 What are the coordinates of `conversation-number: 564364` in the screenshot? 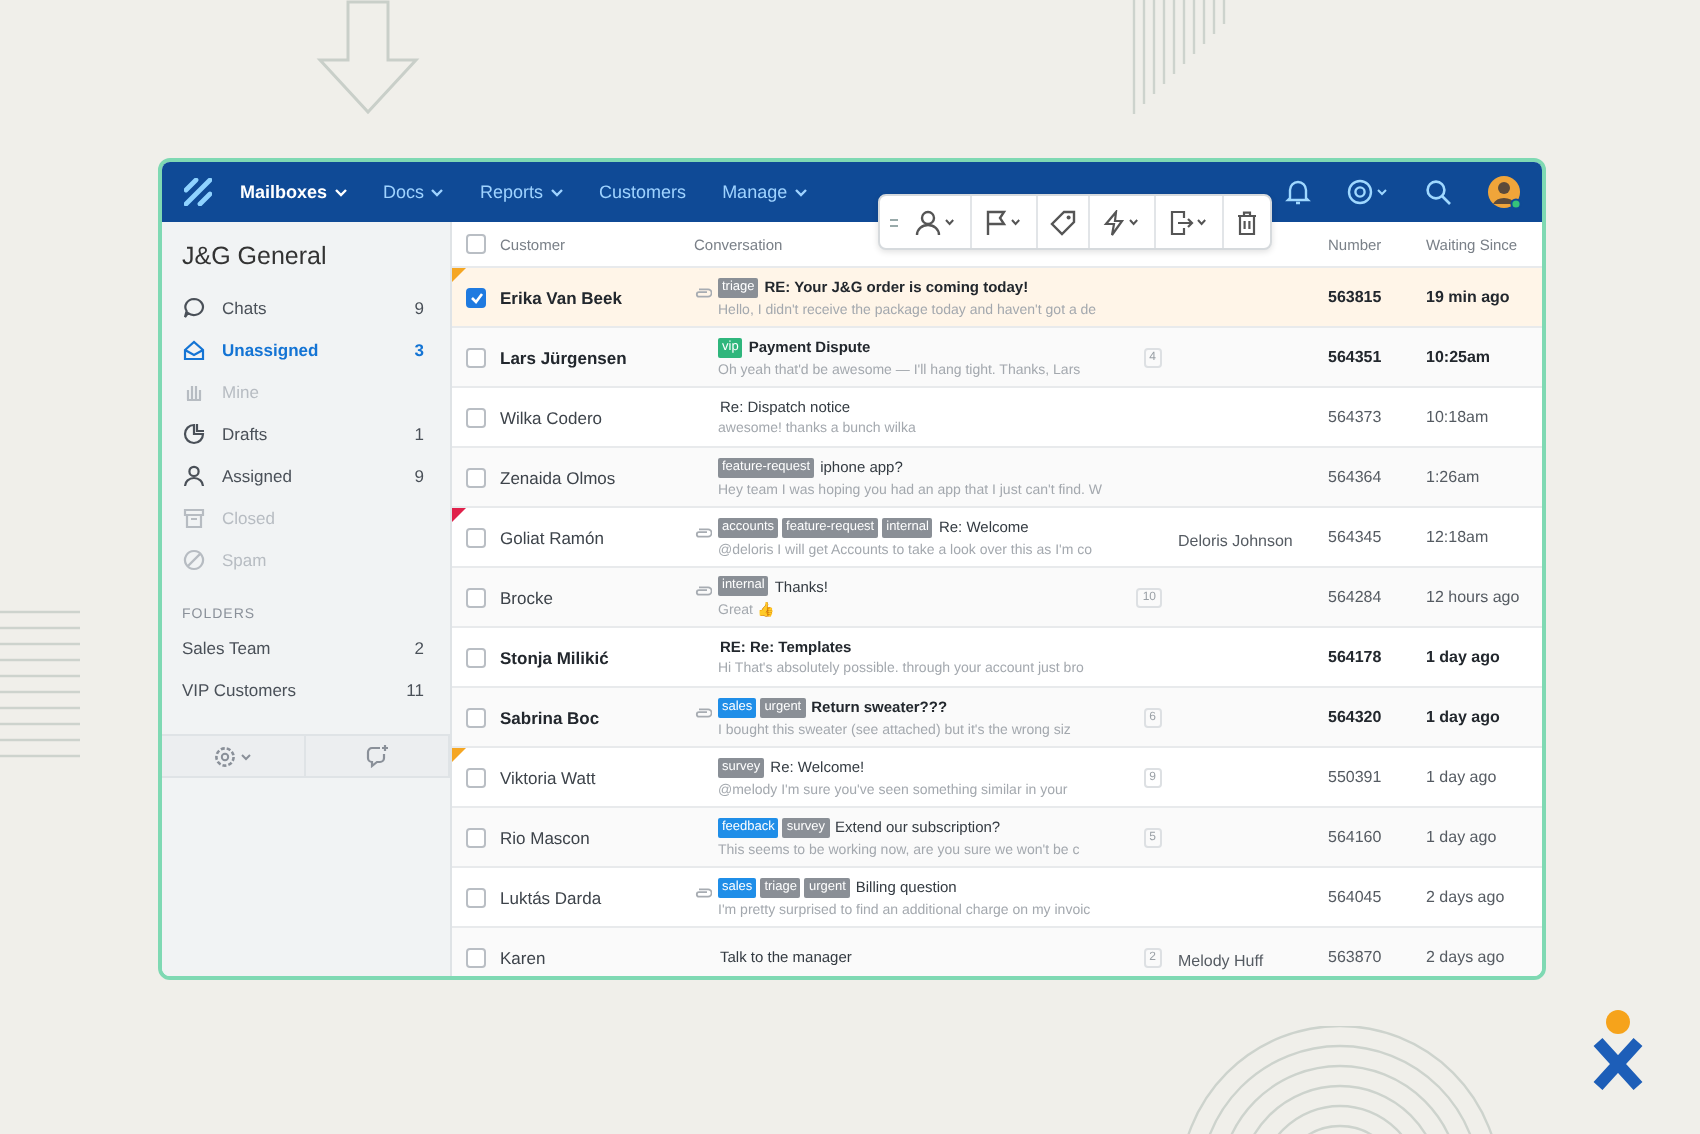 It's located at (1356, 477).